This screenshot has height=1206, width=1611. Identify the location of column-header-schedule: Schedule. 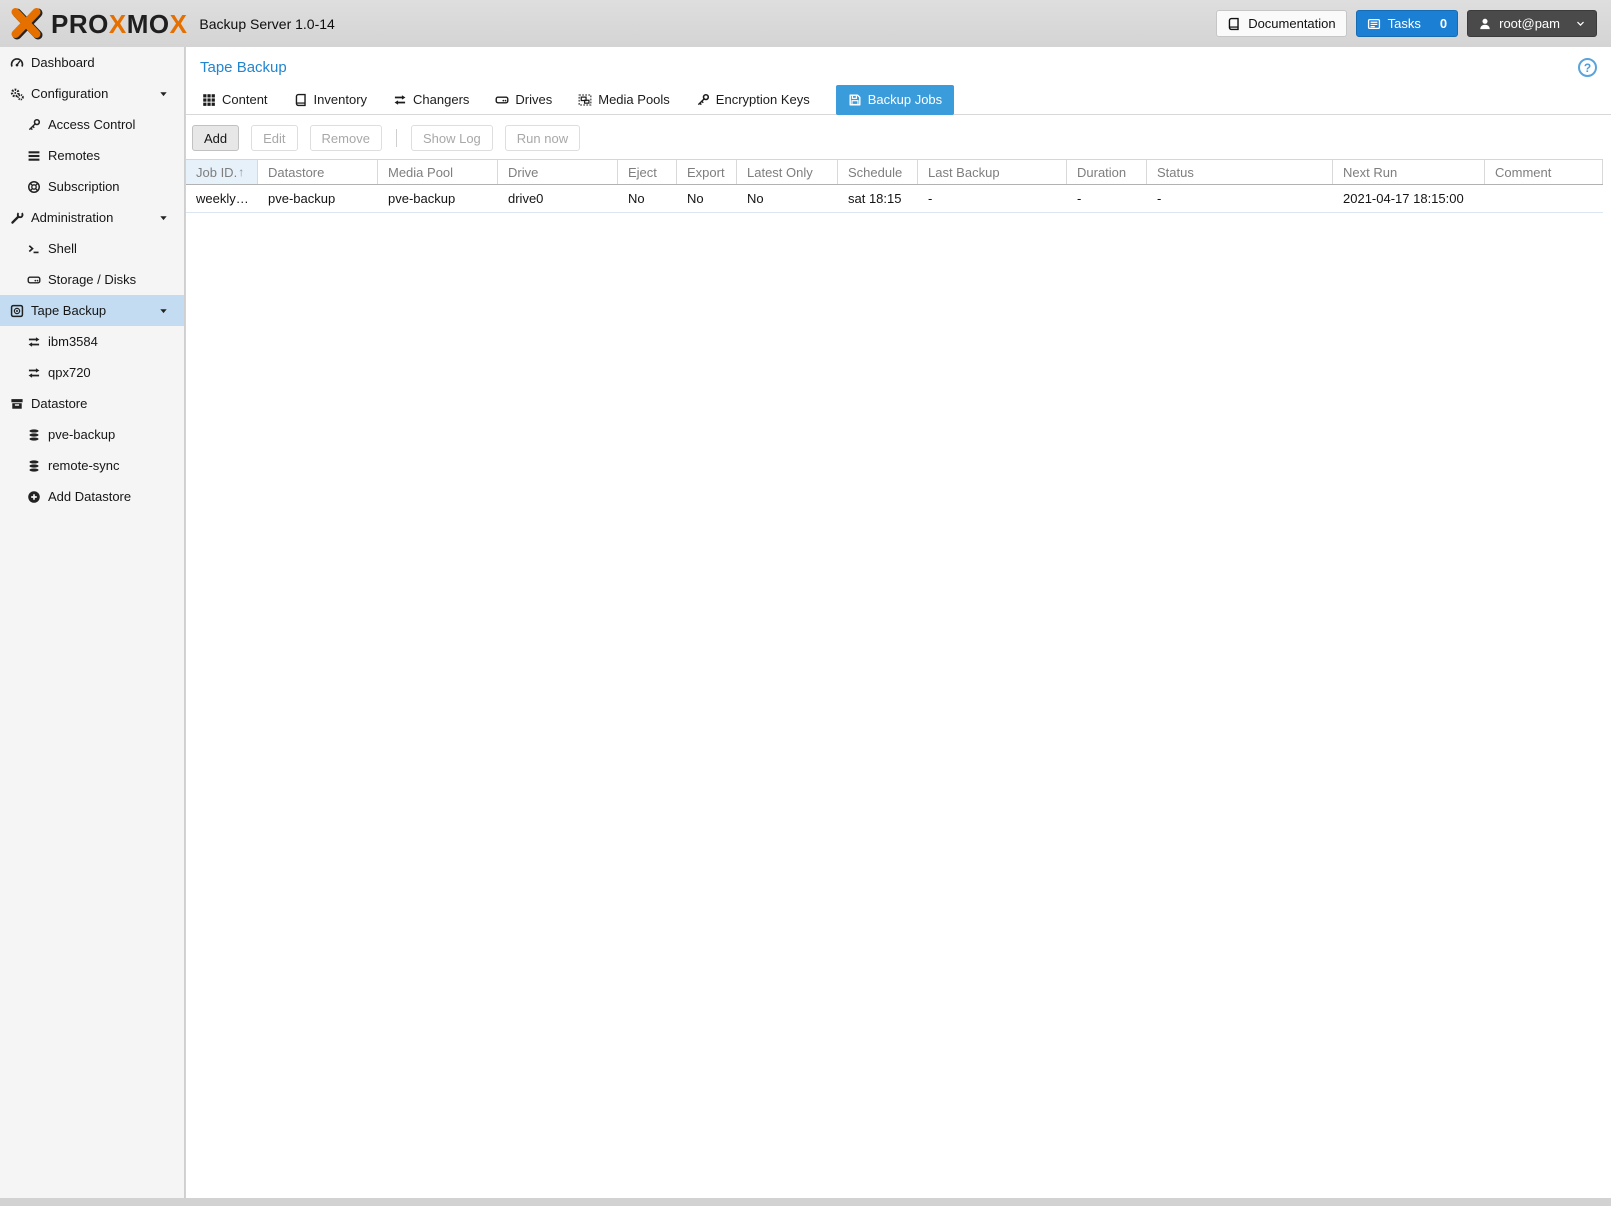
(878, 172).